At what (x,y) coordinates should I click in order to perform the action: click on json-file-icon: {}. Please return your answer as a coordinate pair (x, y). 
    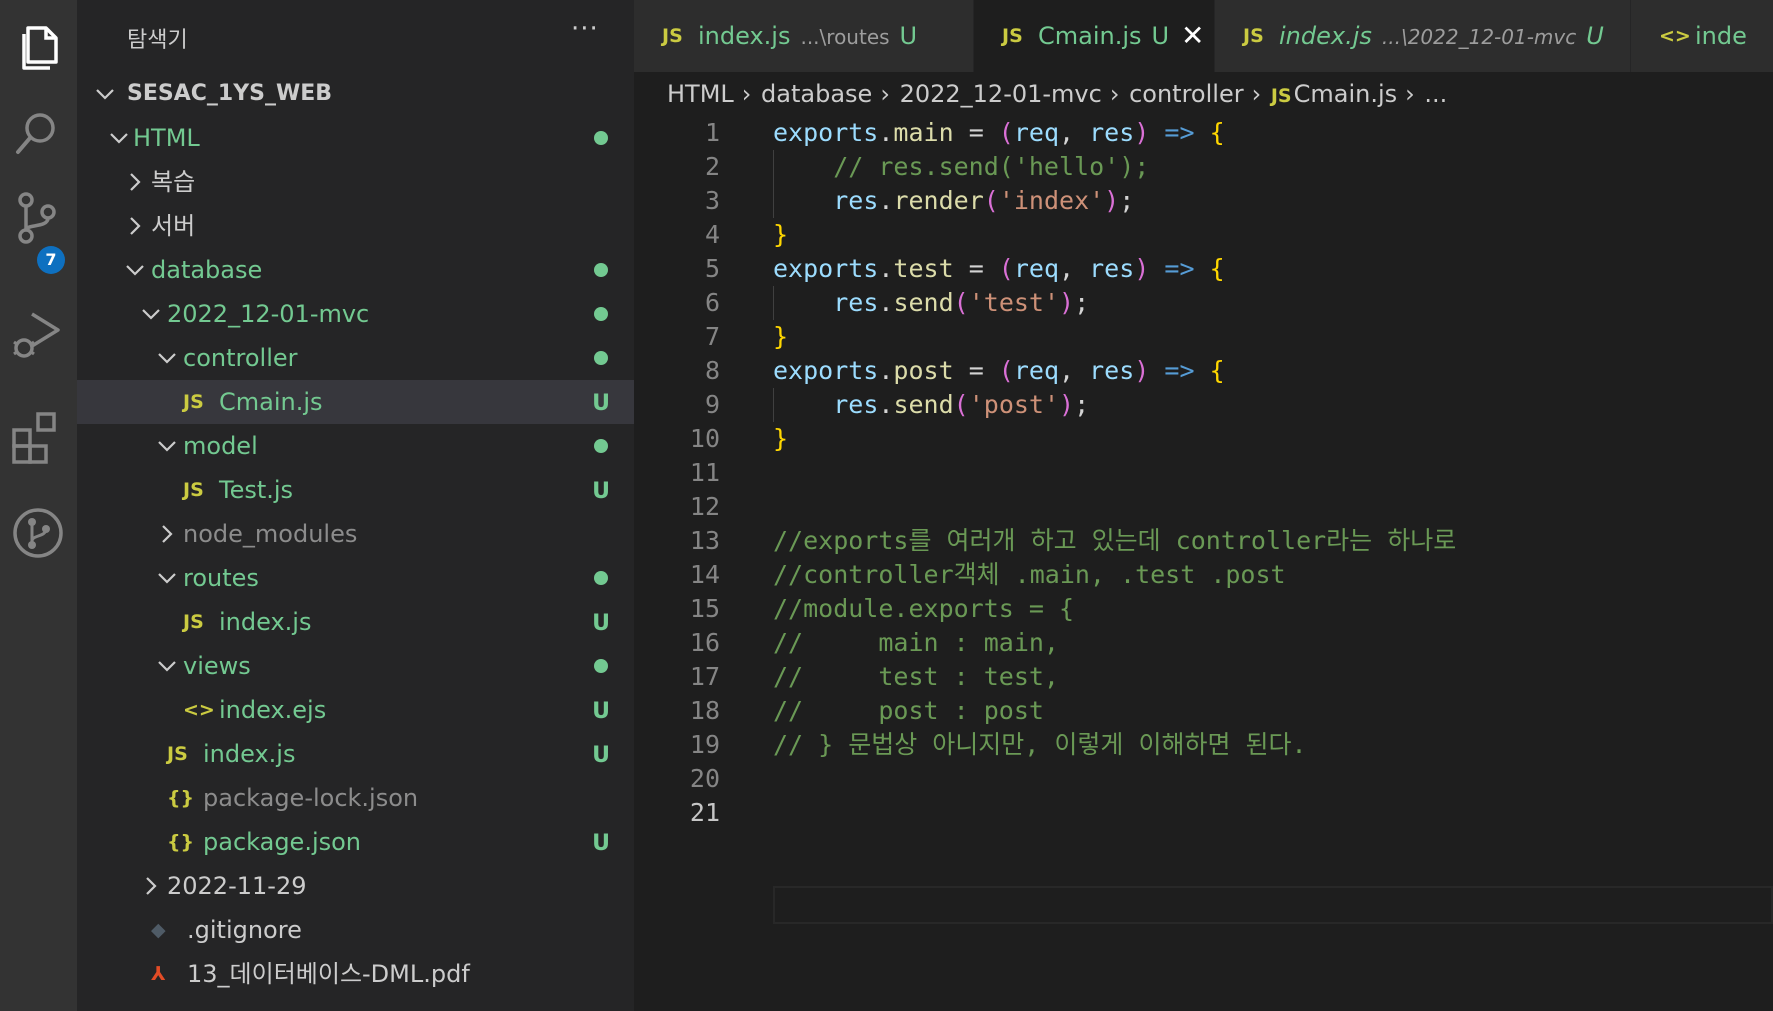
    Looking at the image, I should click on (181, 842).